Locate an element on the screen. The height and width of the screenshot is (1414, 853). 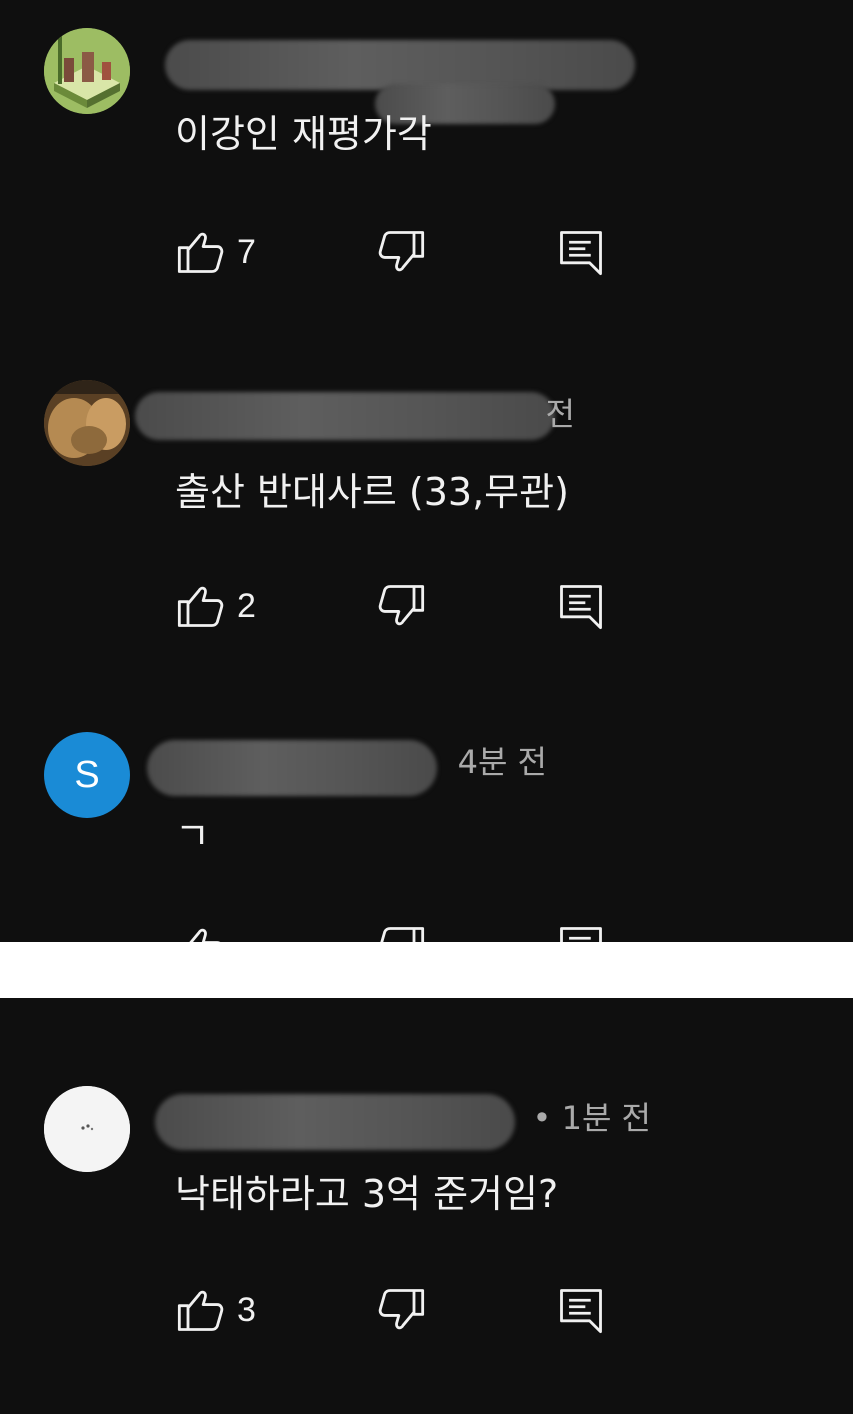
comment-text: 낙태하라고 3억 준거임? is located at coordinates (367, 1194).